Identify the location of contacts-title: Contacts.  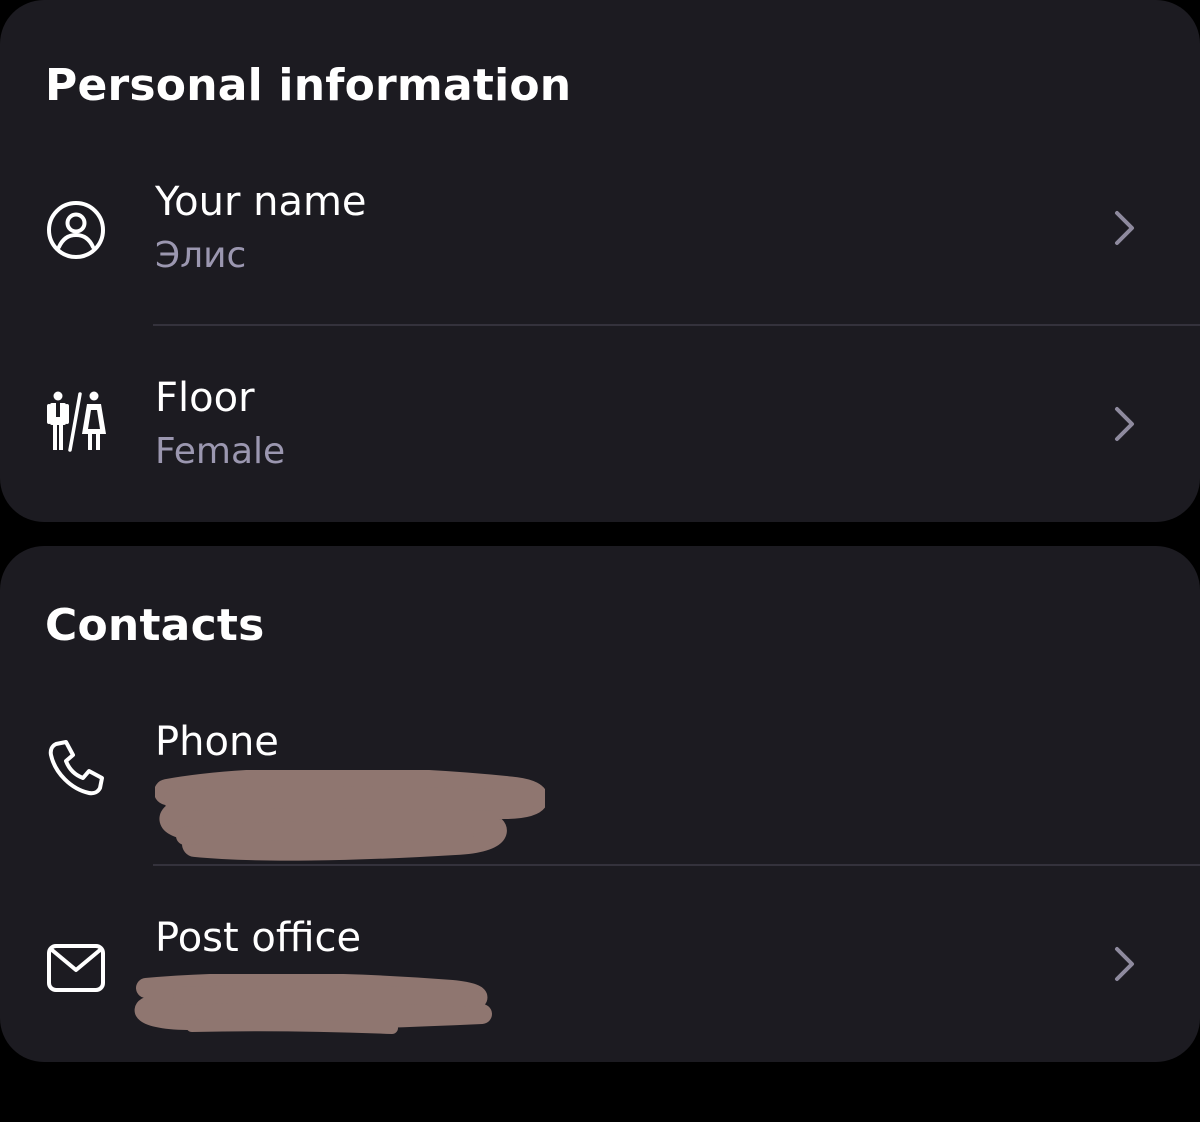
(155, 625).